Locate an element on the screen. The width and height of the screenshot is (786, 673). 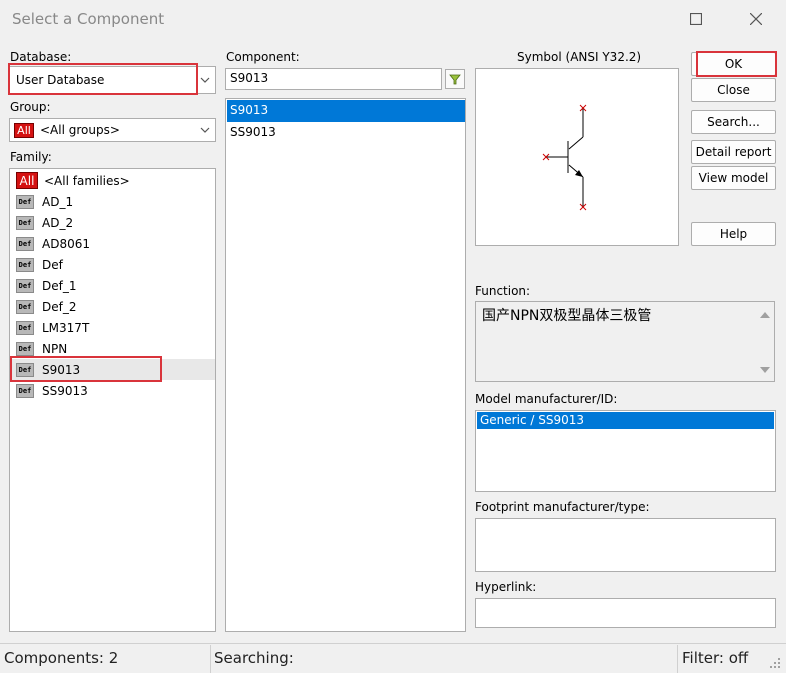
family-item-label: Def_1 is located at coordinates (59, 285).